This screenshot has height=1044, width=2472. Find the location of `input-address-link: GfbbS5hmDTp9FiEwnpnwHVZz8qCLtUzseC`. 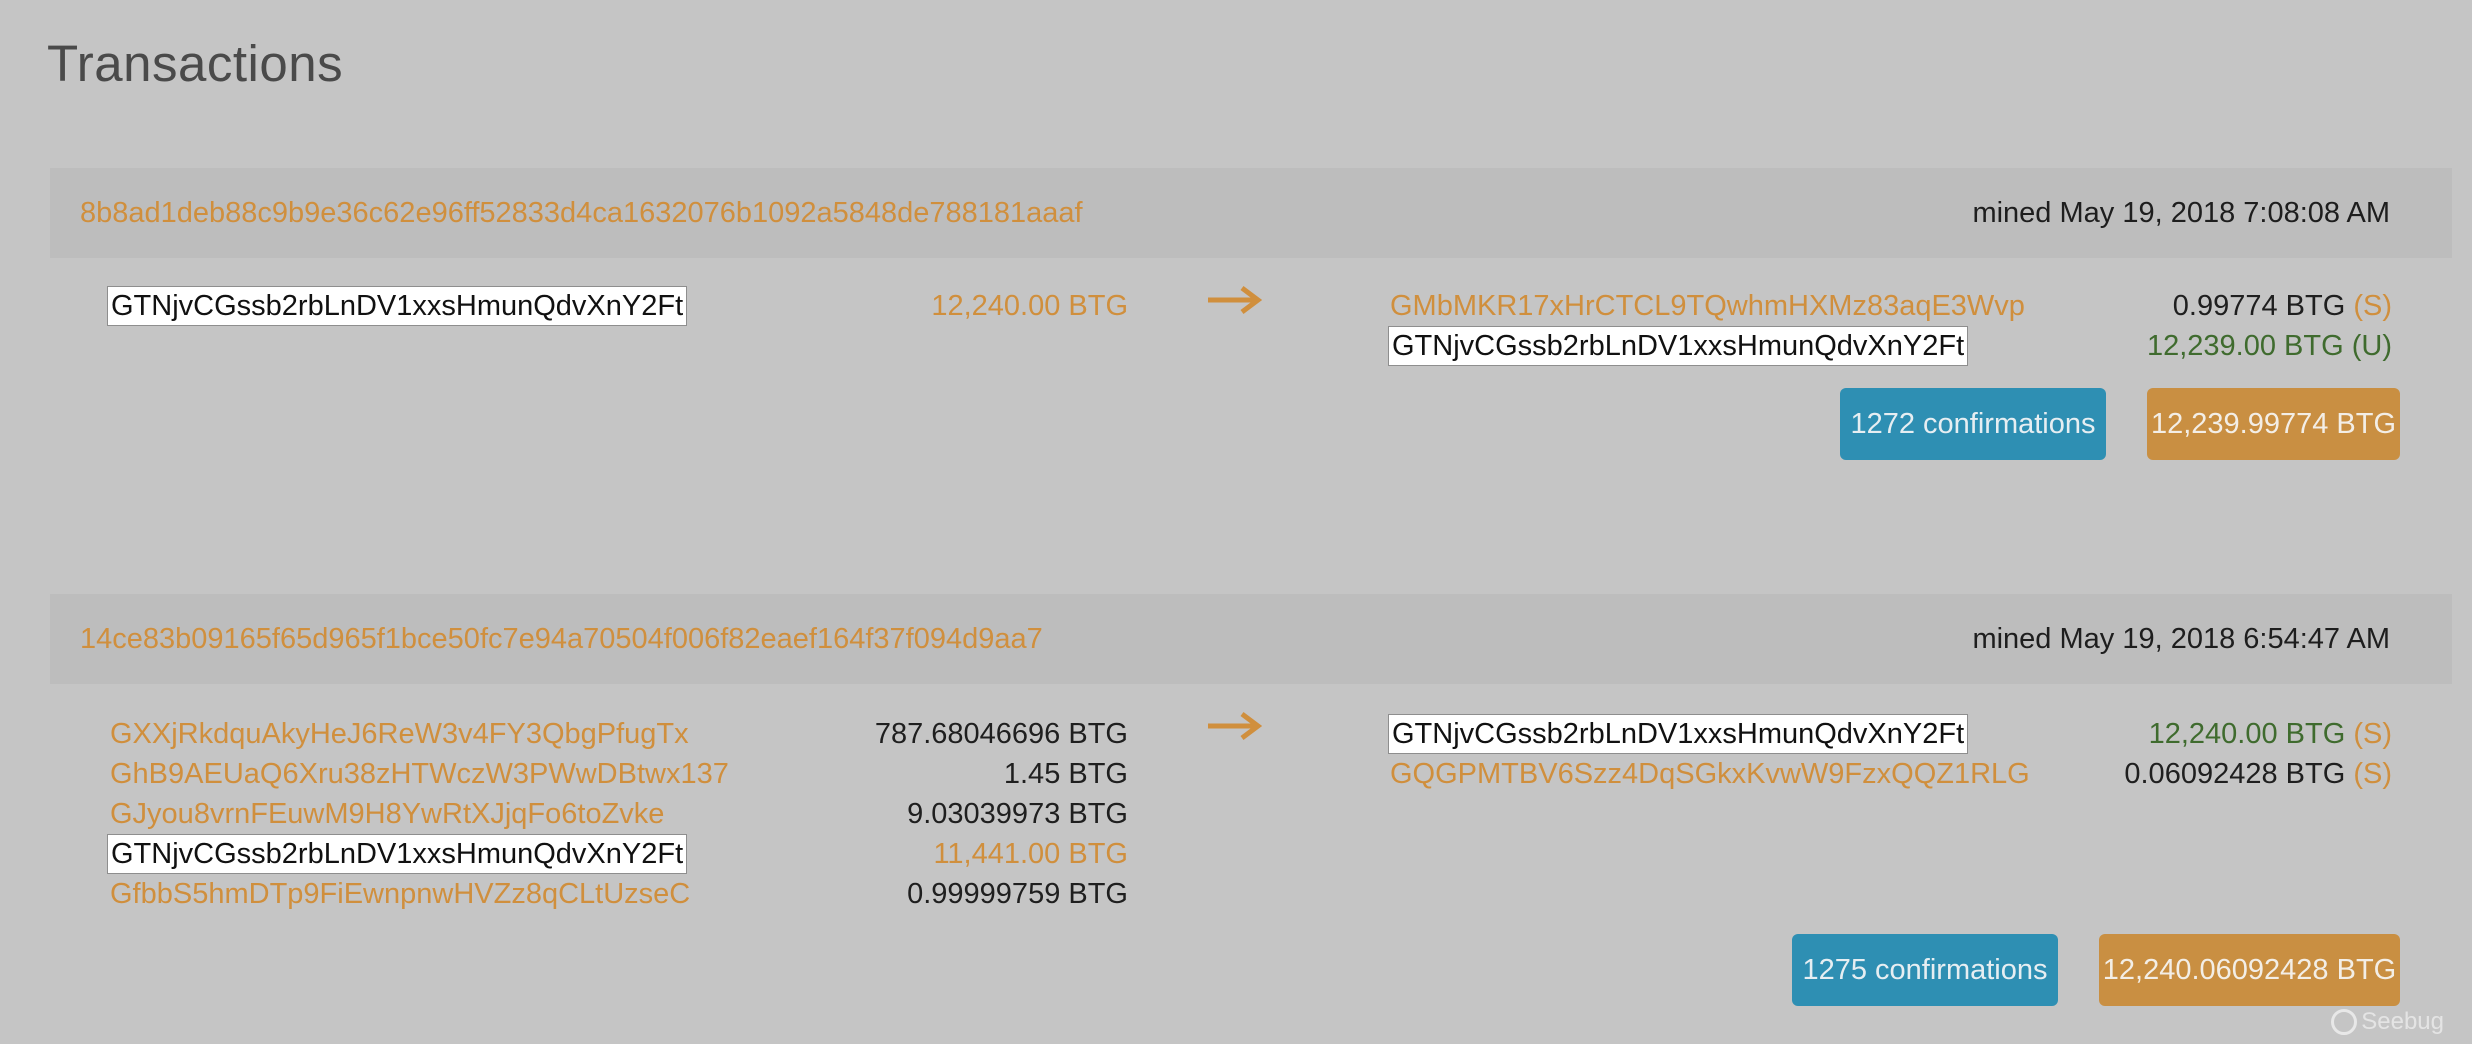

input-address-link: GfbbS5hmDTp9FiEwnpnwHVZz8qCLtUzseC is located at coordinates (400, 894).